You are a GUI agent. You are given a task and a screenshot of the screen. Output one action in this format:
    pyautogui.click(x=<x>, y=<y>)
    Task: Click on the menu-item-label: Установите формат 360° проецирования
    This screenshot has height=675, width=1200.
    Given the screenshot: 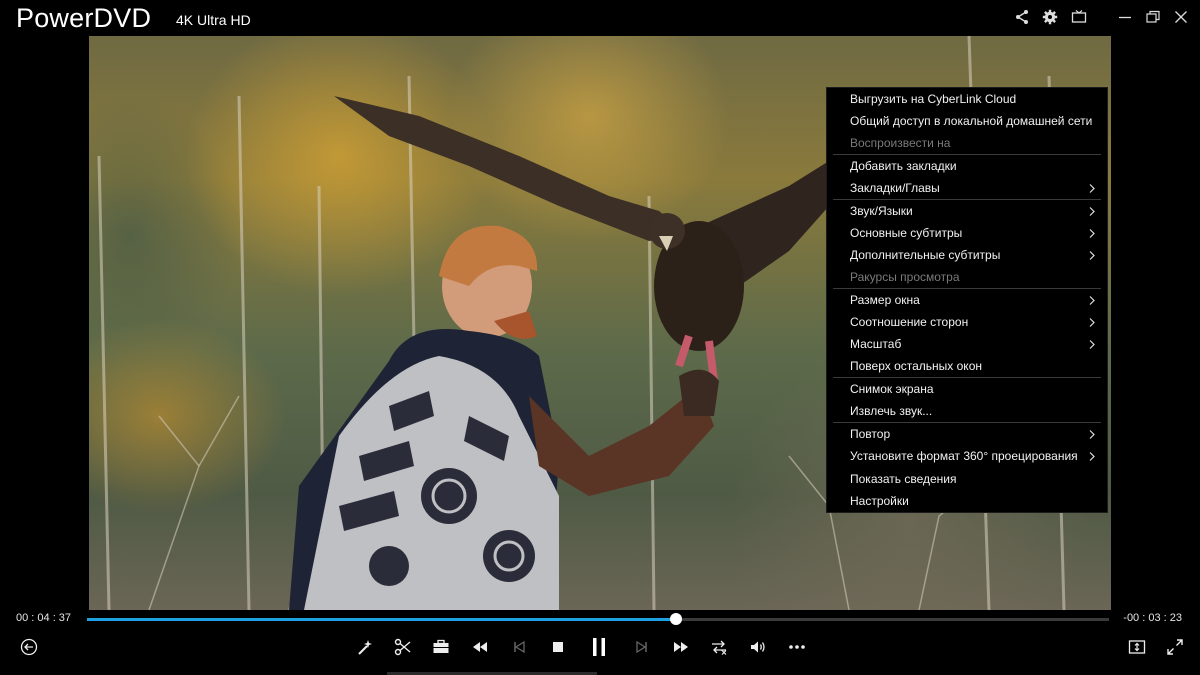 What is the action you would take?
    pyautogui.click(x=964, y=456)
    